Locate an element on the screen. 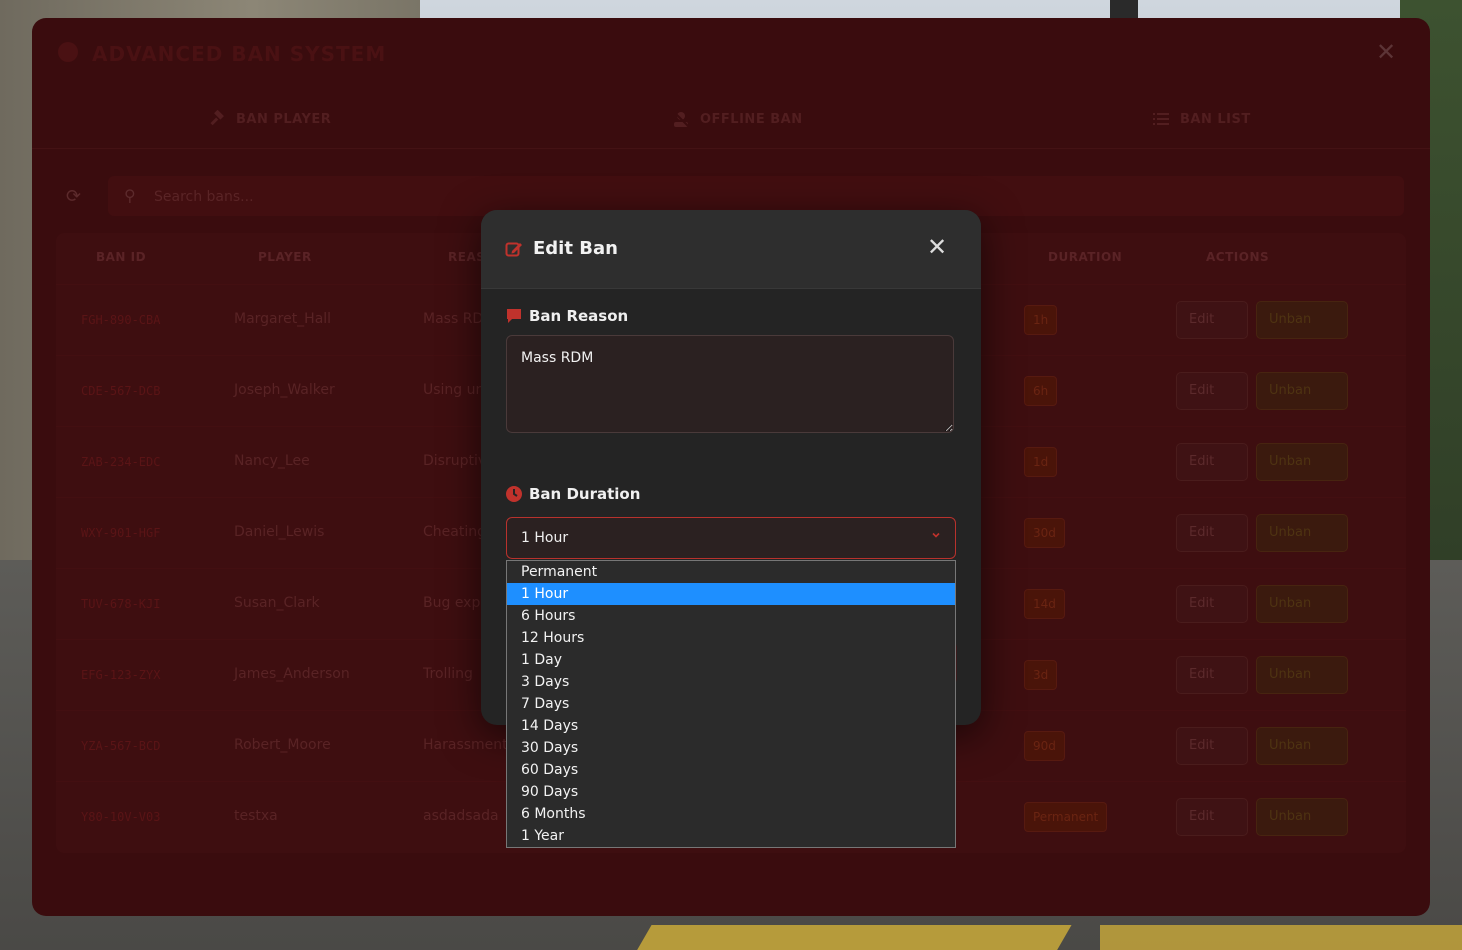 The height and width of the screenshot is (950, 1462). dropdown-option: 7 Days is located at coordinates (731, 704).